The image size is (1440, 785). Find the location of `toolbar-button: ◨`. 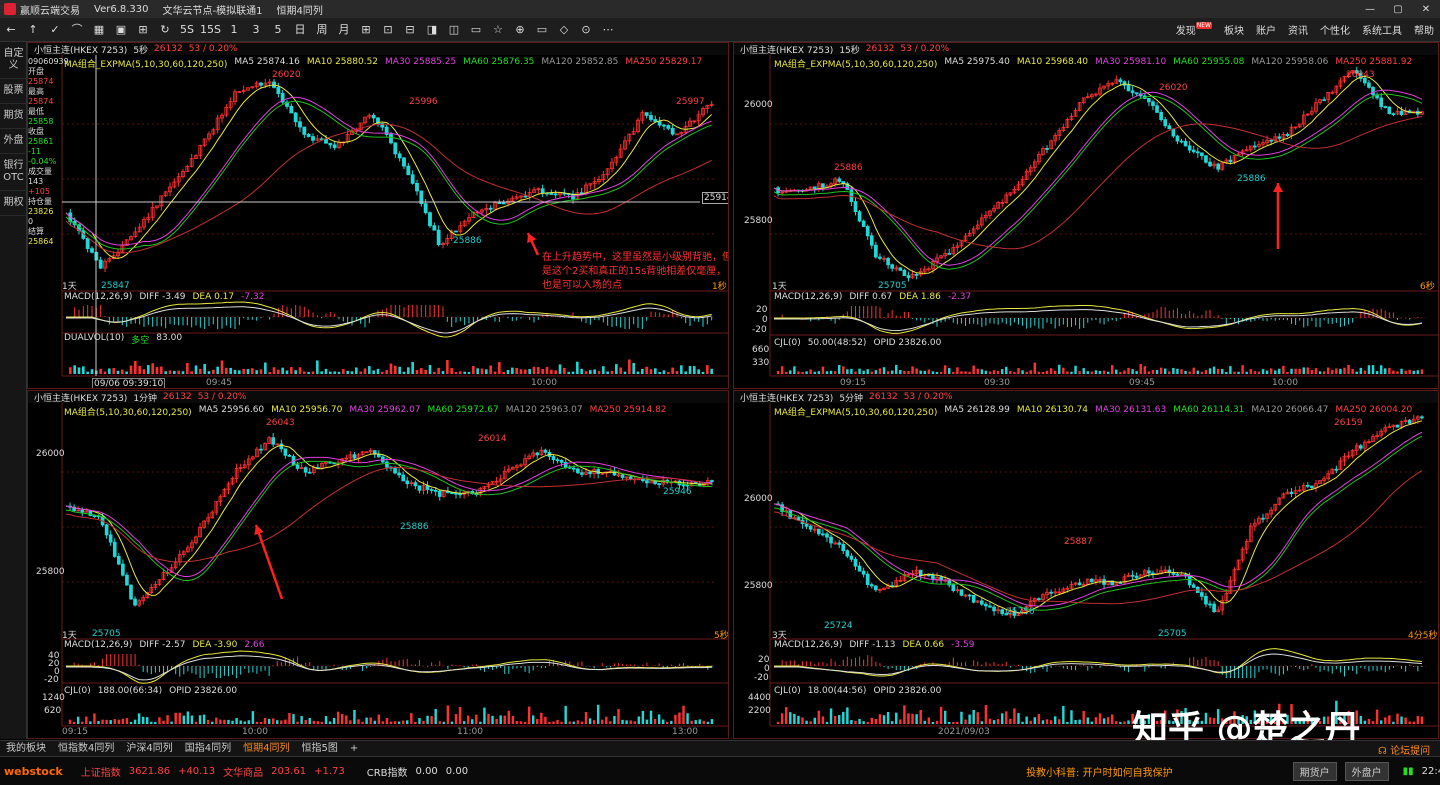

toolbar-button: ◨ is located at coordinates (432, 30).